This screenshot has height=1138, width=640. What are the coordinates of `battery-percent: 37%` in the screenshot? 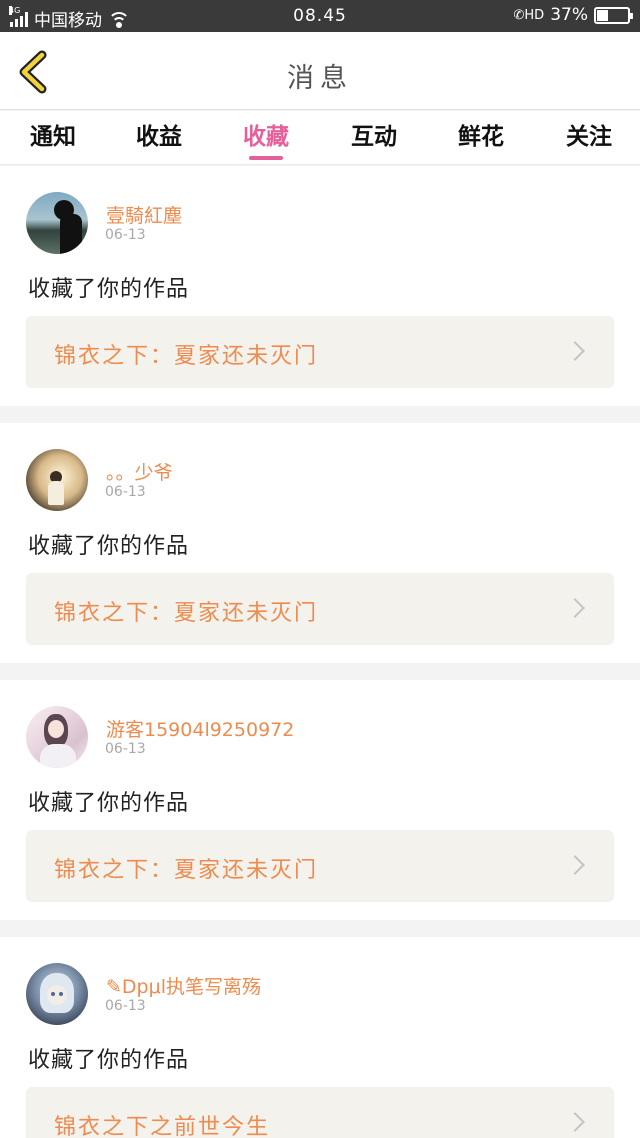 It's located at (569, 15).